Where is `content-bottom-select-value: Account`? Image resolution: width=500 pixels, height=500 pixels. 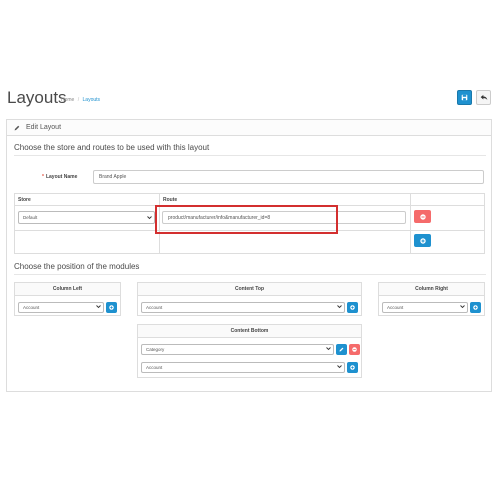
content-bottom-select-value: Account is located at coordinates (154, 367).